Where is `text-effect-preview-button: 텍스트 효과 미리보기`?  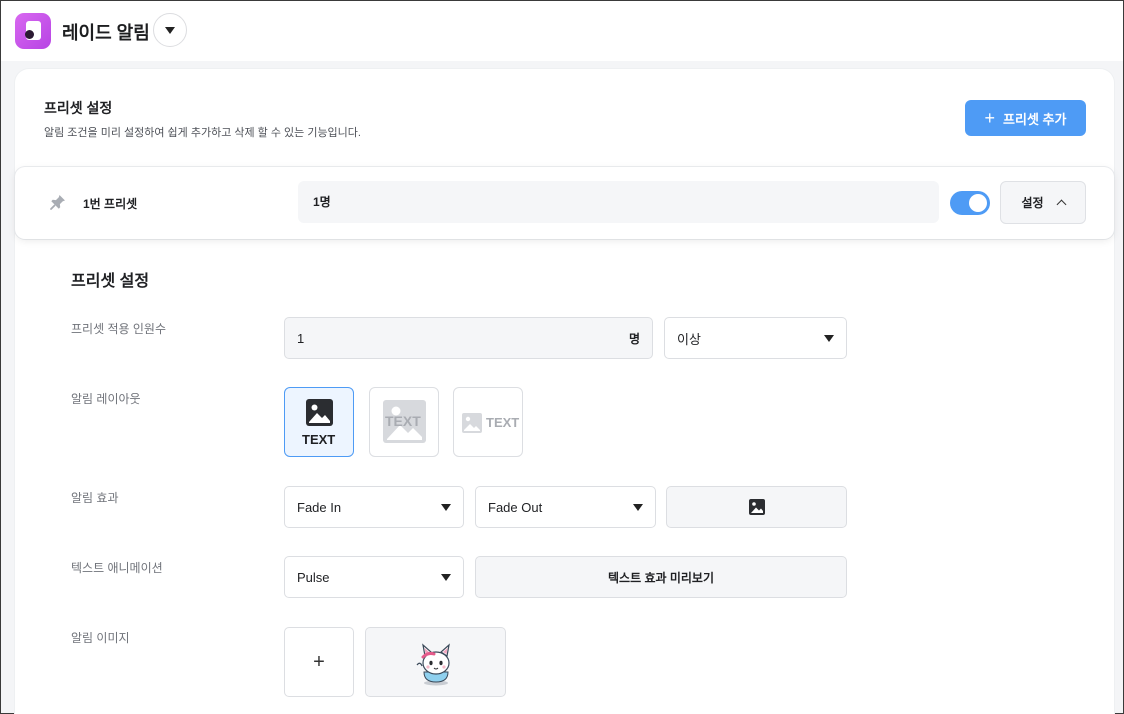
text-effect-preview-button: 텍스트 효과 미리보기 is located at coordinates (661, 577).